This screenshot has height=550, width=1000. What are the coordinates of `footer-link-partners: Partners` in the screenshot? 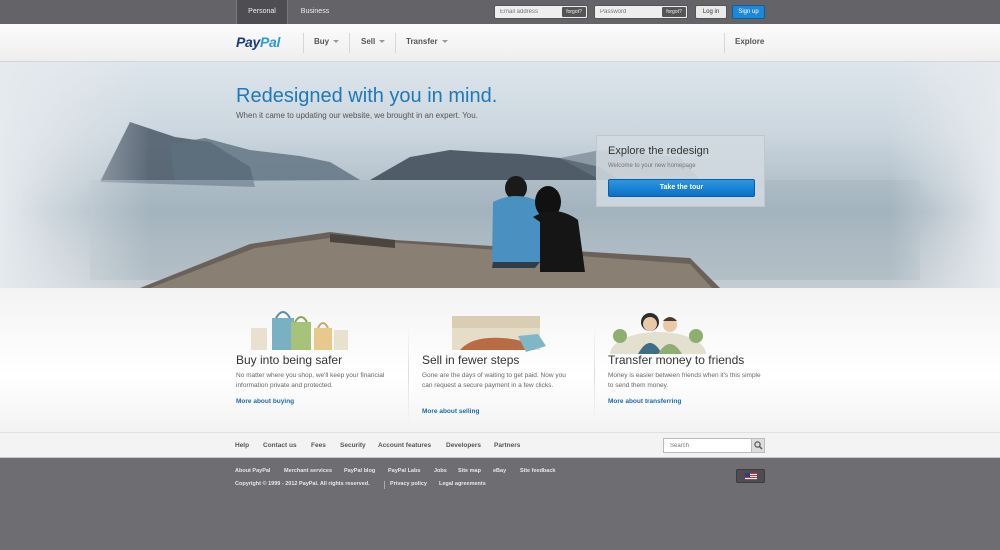 It's located at (507, 445).